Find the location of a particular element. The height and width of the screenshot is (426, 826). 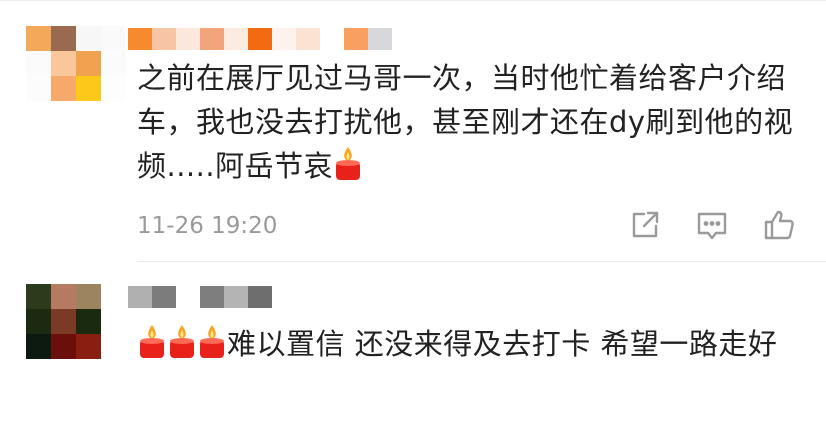

comment-body: 难以置信 还没来得及去打卡 希望一路走好 is located at coordinates (502, 344).